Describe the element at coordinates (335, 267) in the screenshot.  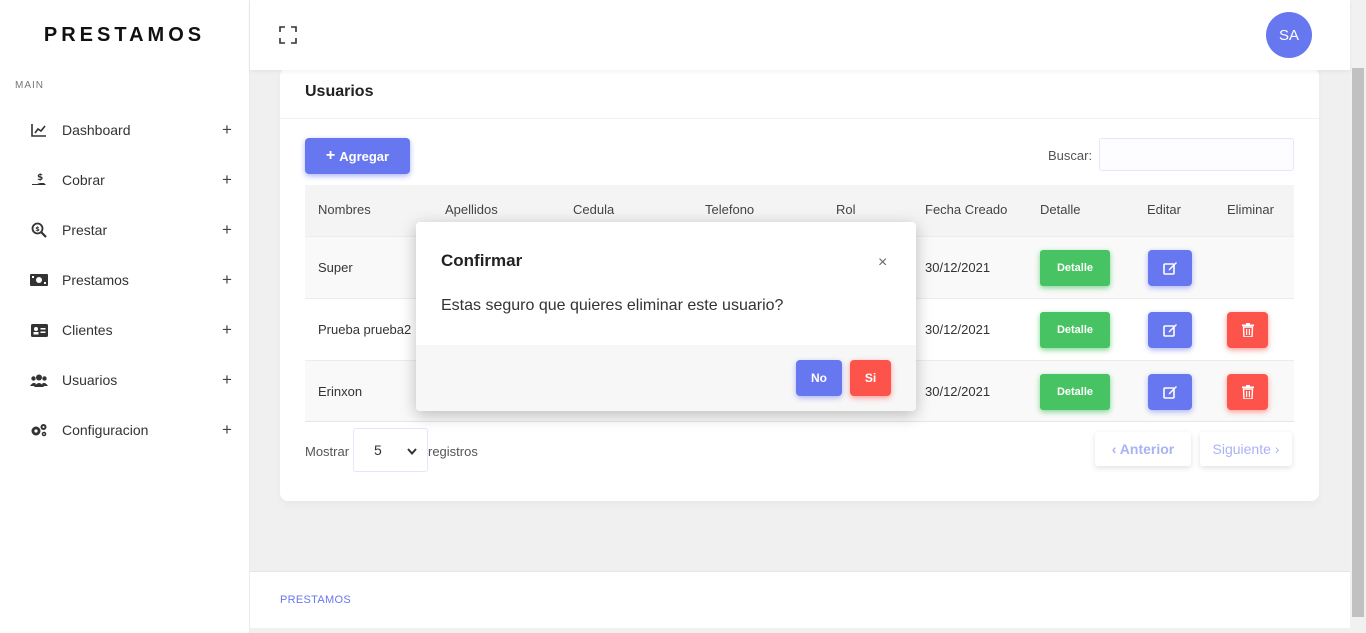
I see `cell-nombres: Super` at that location.